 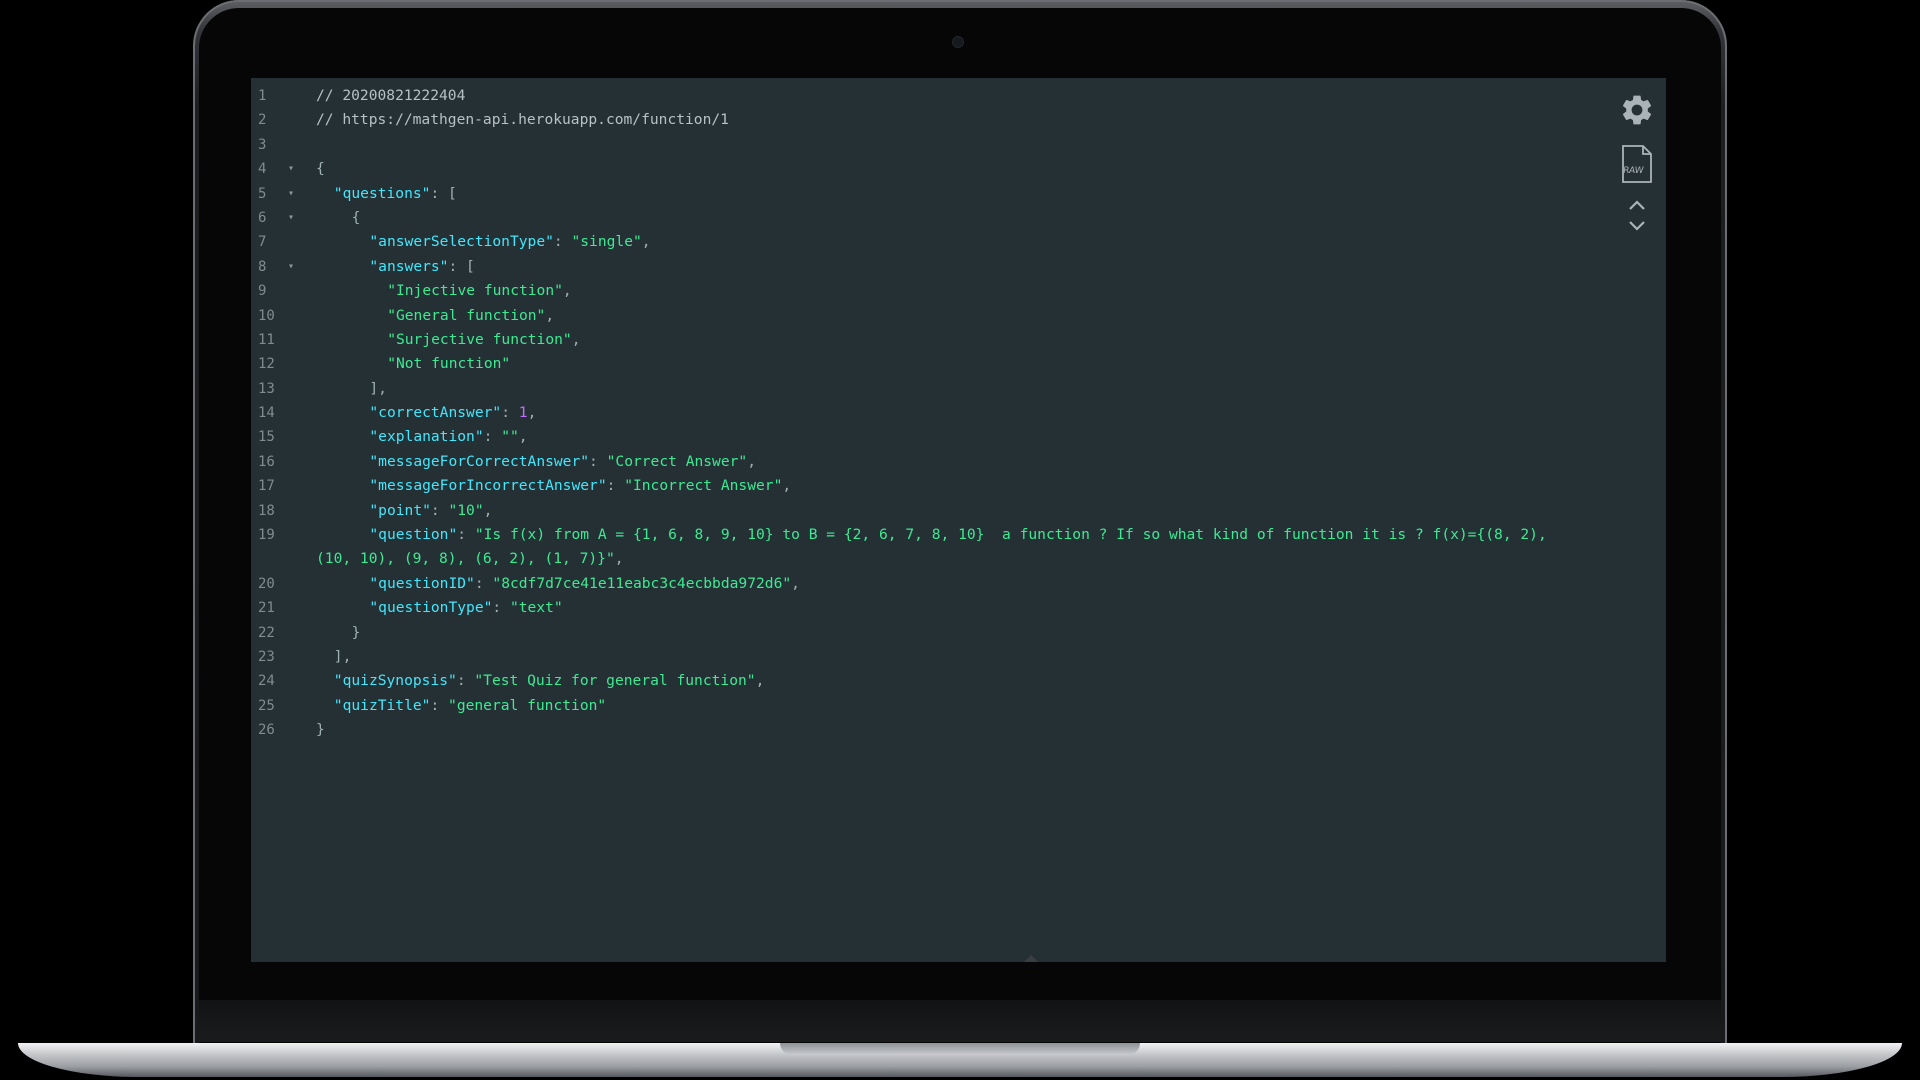 What do you see at coordinates (461, 242) in the screenshot?
I see `code-token: "answerSelectionType"` at bounding box center [461, 242].